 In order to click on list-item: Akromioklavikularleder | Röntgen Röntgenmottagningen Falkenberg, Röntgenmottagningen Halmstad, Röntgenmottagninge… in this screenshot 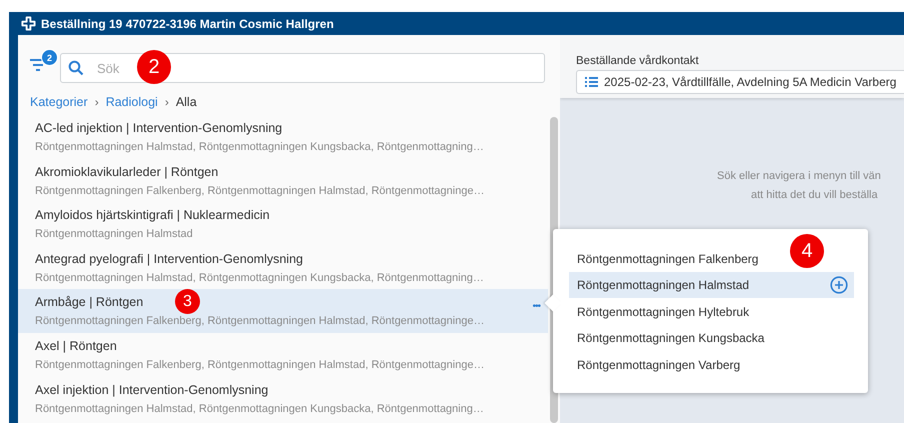, I will do `click(283, 180)`.